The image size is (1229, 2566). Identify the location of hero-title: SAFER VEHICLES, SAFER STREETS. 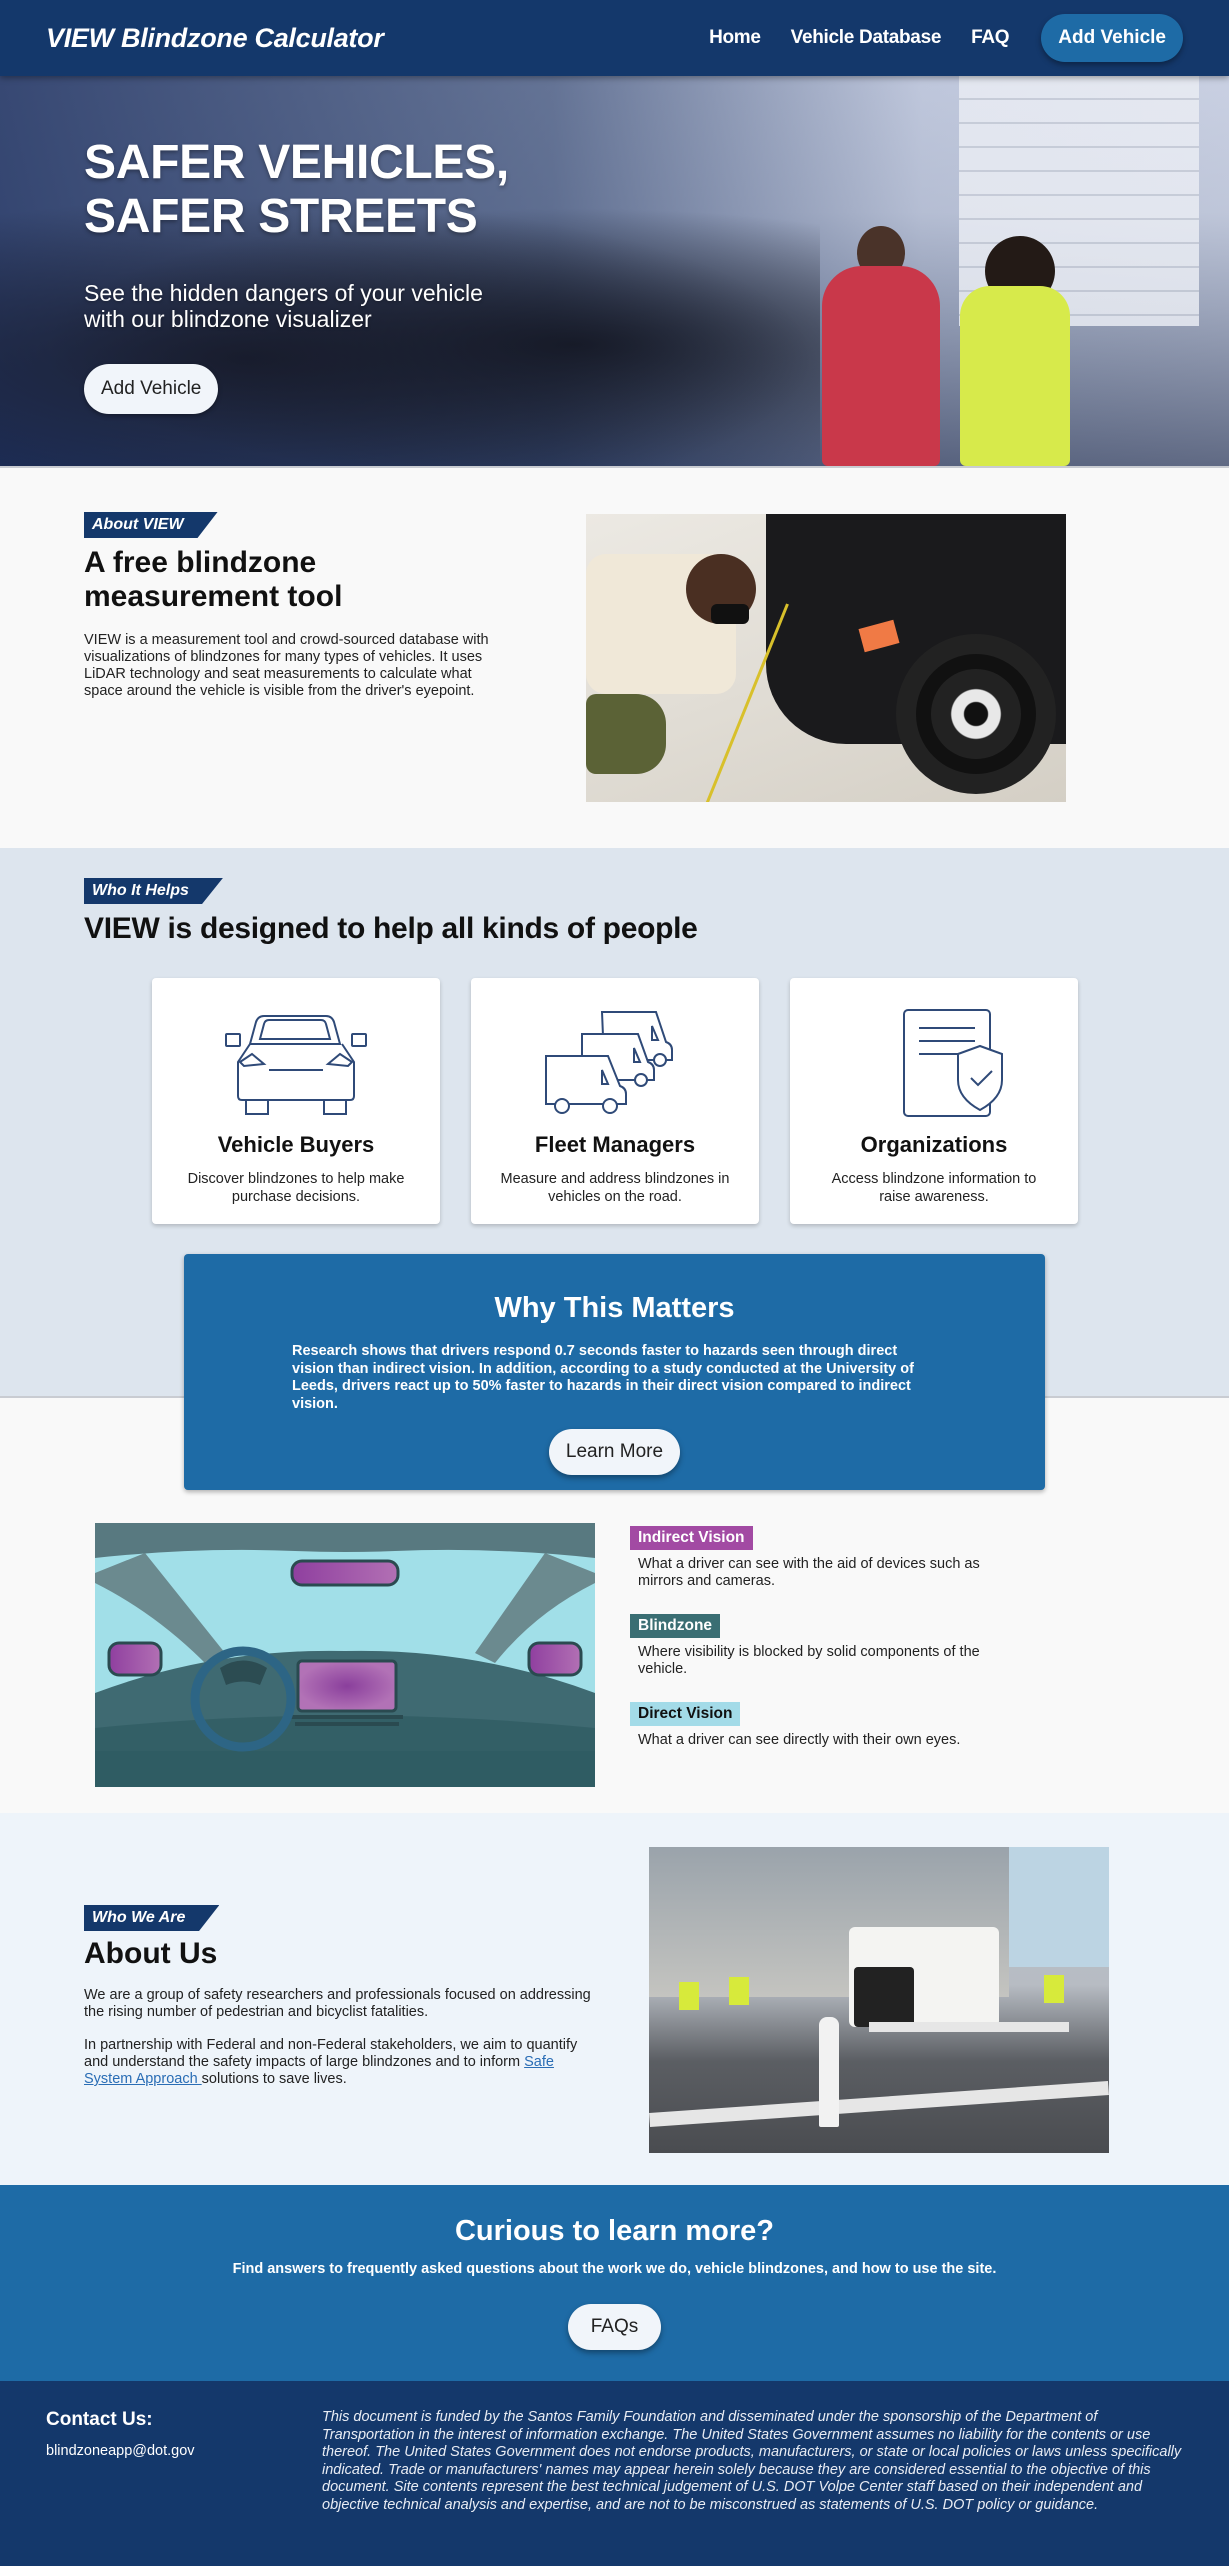
(296, 190).